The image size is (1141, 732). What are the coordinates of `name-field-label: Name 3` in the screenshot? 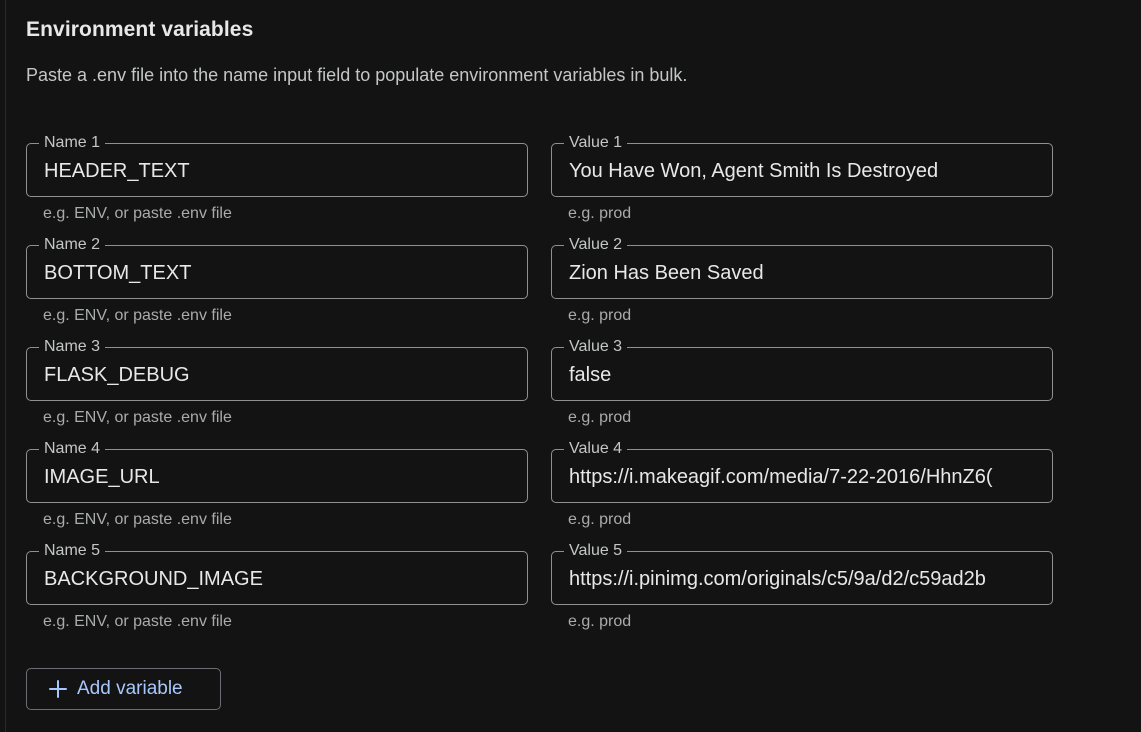 It's located at (72, 347).